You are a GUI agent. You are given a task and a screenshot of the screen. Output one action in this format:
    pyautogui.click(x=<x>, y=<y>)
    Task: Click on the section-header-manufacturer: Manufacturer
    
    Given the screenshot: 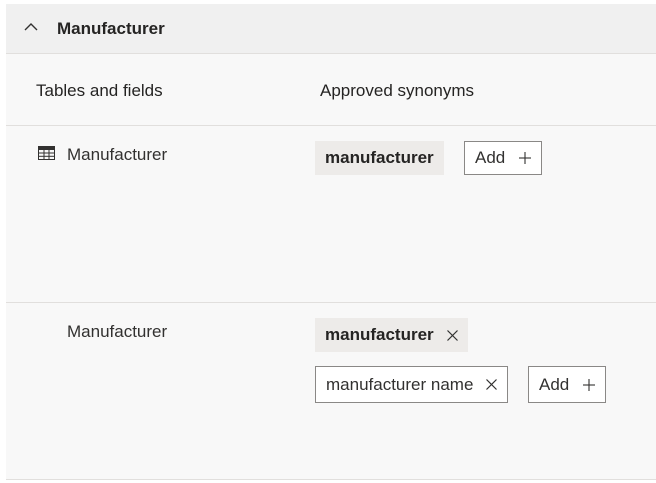 What is the action you would take?
    pyautogui.click(x=331, y=29)
    